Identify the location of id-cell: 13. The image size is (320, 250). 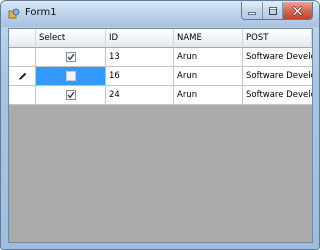
(140, 57).